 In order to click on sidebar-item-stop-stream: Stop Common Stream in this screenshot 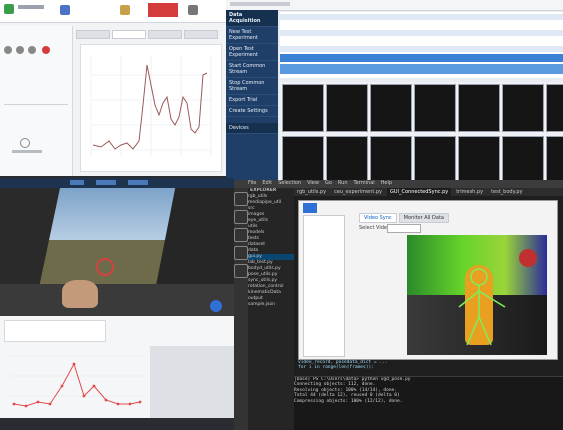, I will do `click(252, 86)`.